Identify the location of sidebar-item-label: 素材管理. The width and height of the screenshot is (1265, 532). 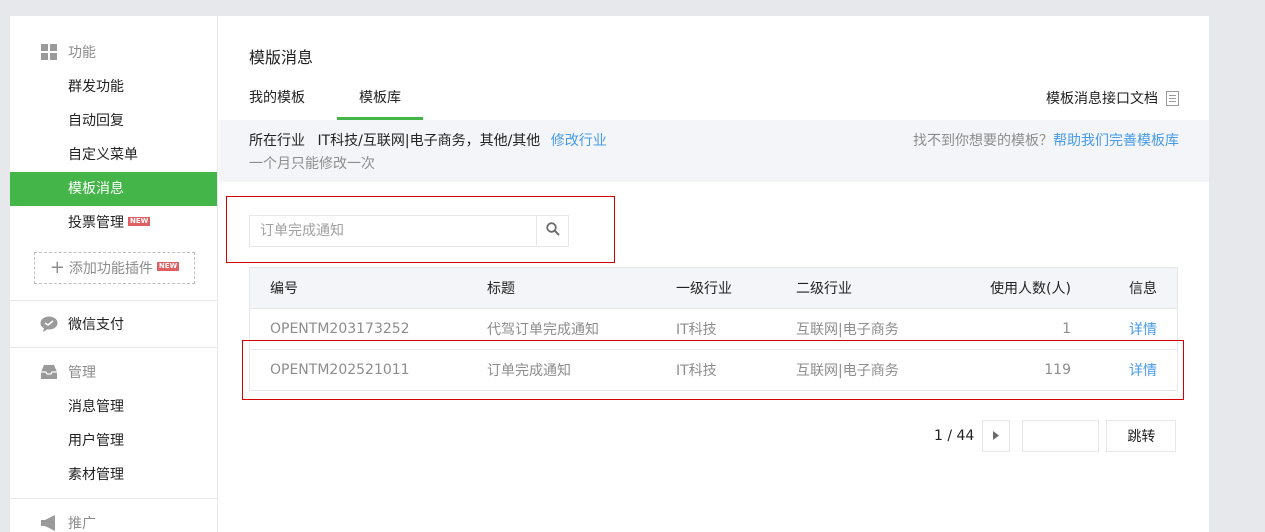
(96, 475).